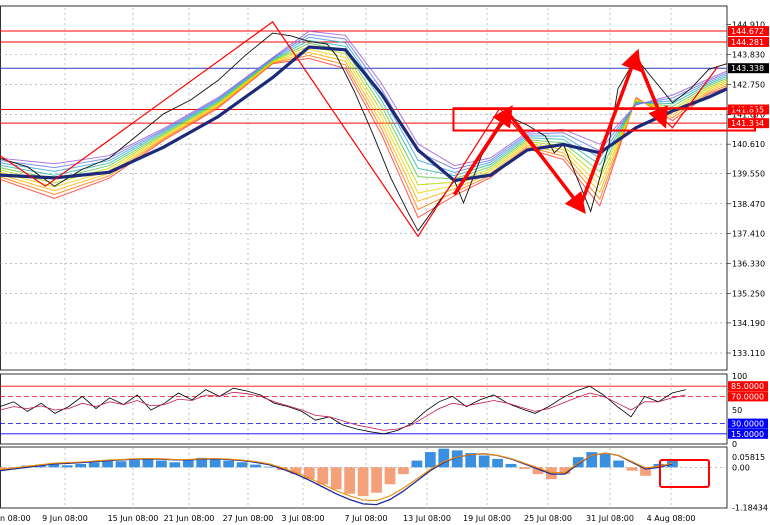 This screenshot has width=770, height=525. I want to click on x-tick-label-partial: n 08:00, so click(15, 518).